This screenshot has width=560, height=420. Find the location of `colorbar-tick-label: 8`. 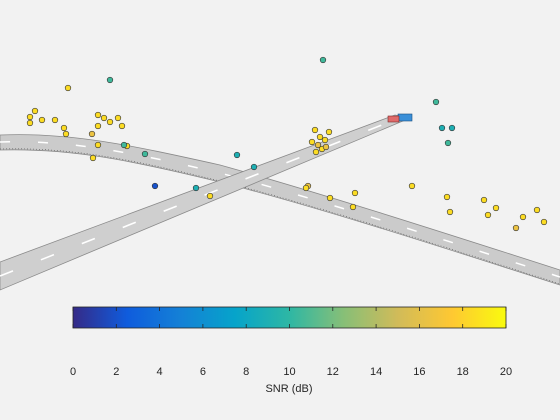

colorbar-tick-label: 8 is located at coordinates (246, 372).